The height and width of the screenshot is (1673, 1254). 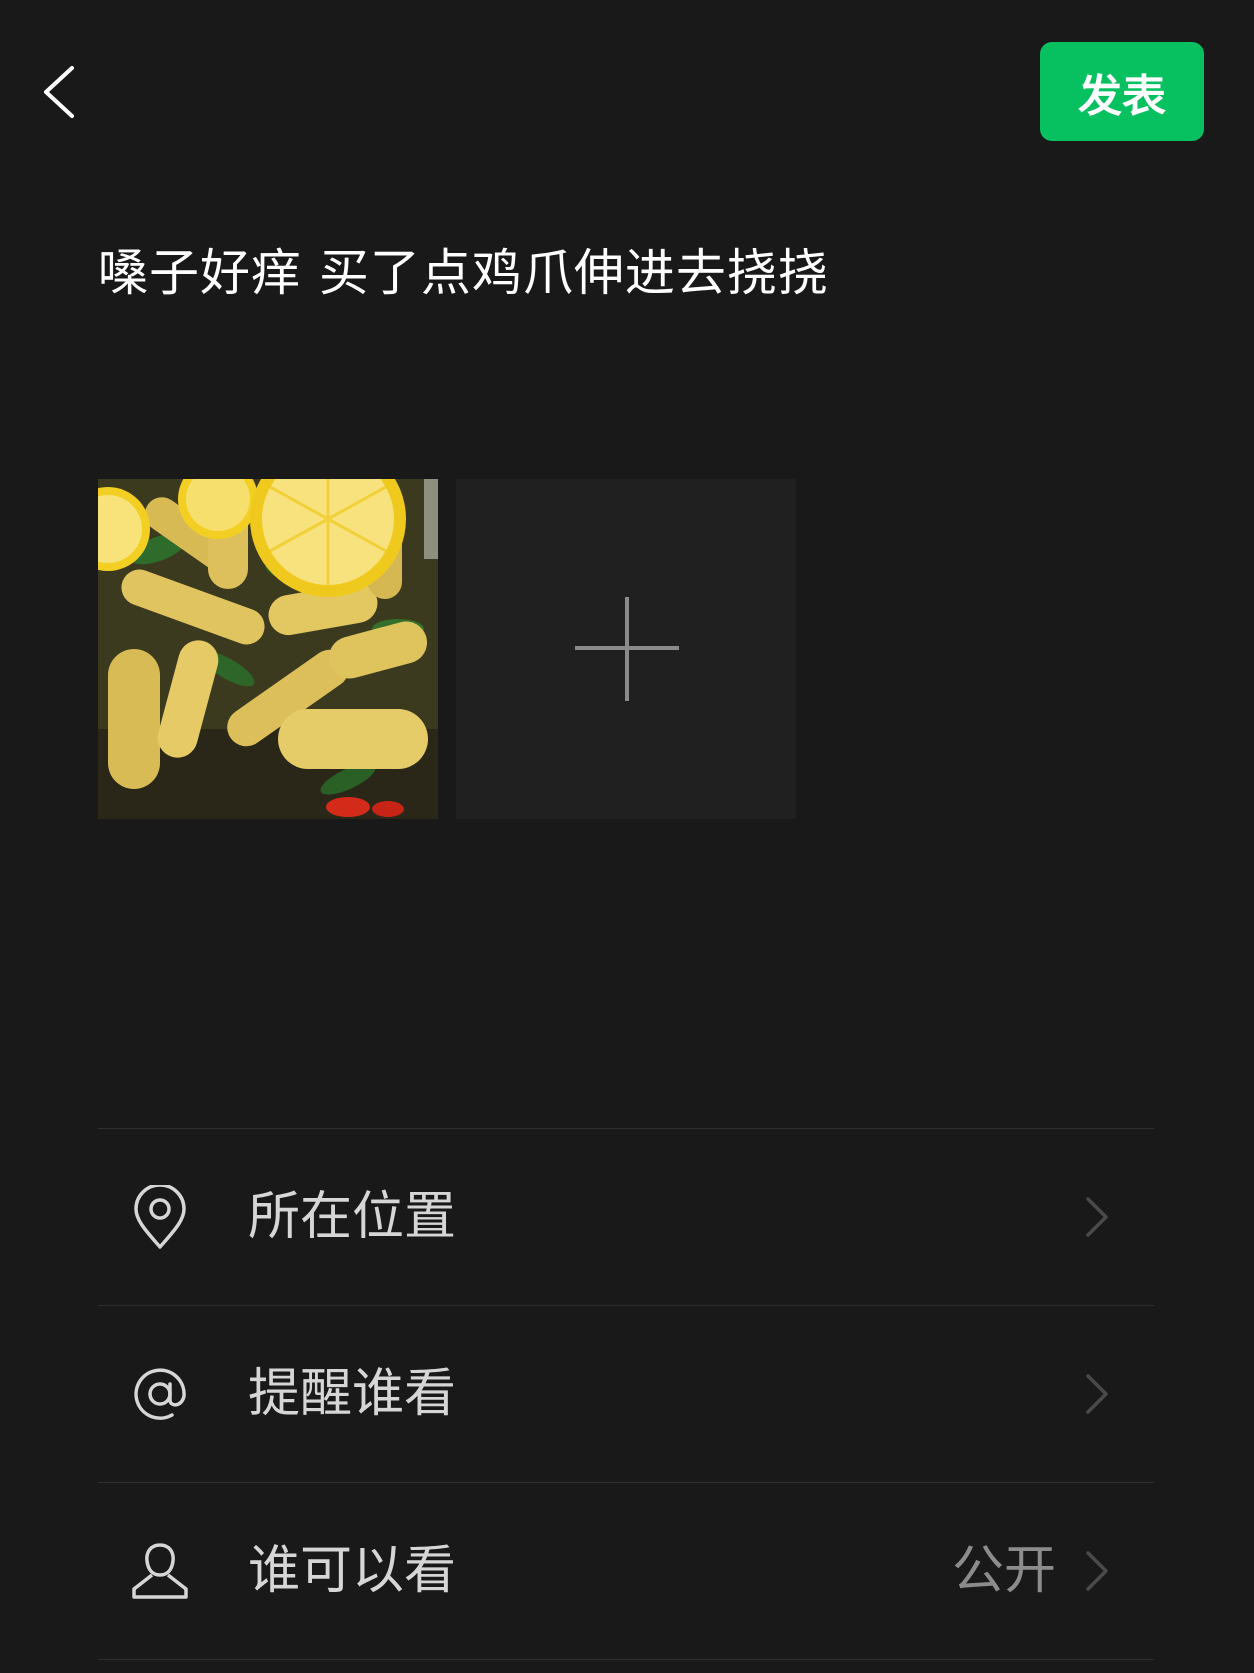 What do you see at coordinates (352, 1394) in the screenshot?
I see `mention-label: 提醒谁看` at bounding box center [352, 1394].